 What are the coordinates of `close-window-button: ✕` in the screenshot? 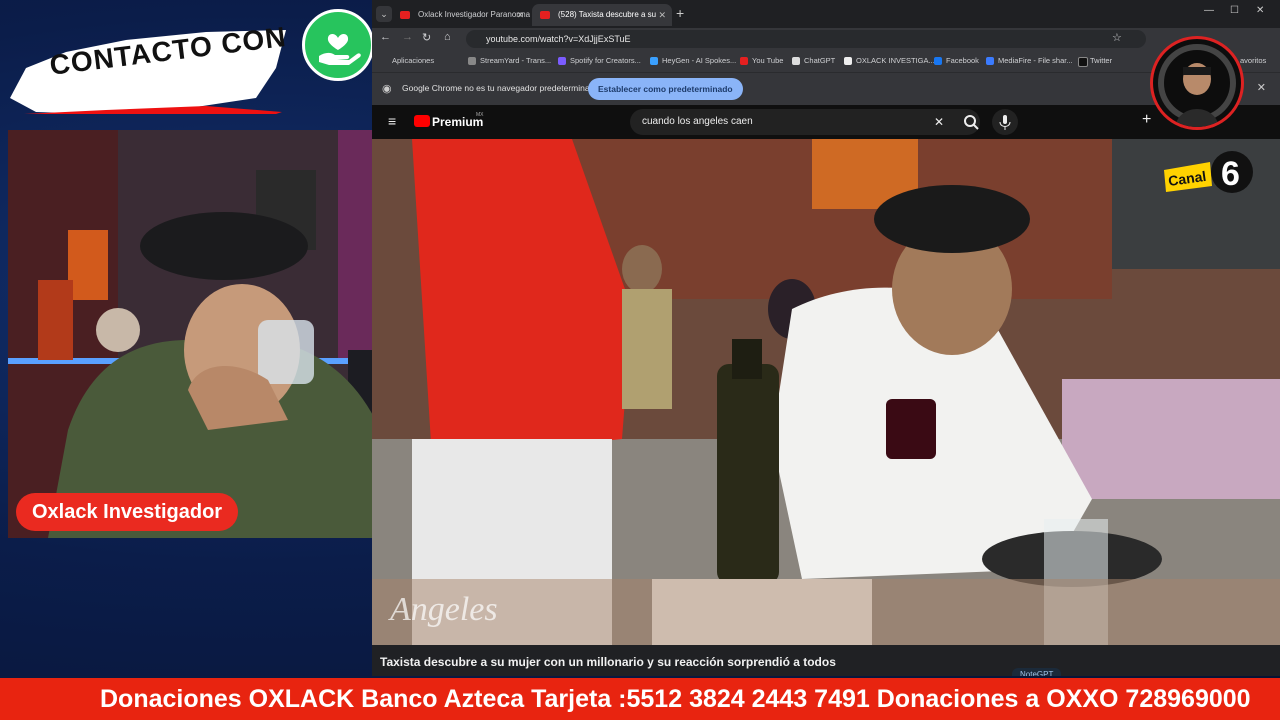 It's located at (1260, 10).